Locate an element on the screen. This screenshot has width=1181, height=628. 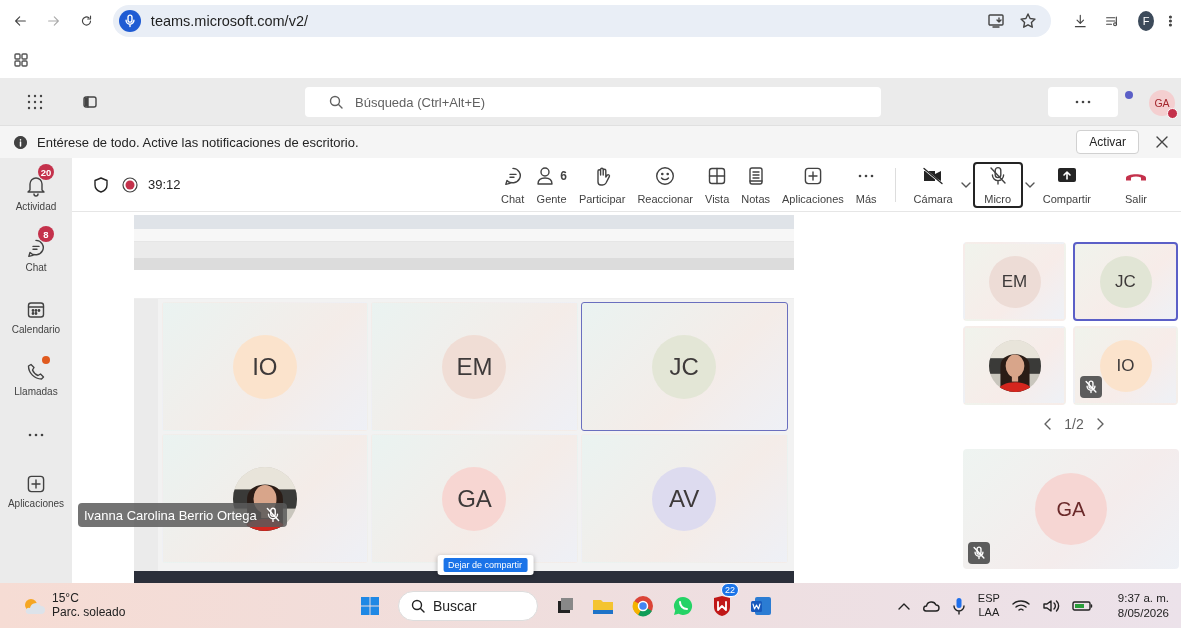
video-tile: GA is located at coordinates (1071, 509).